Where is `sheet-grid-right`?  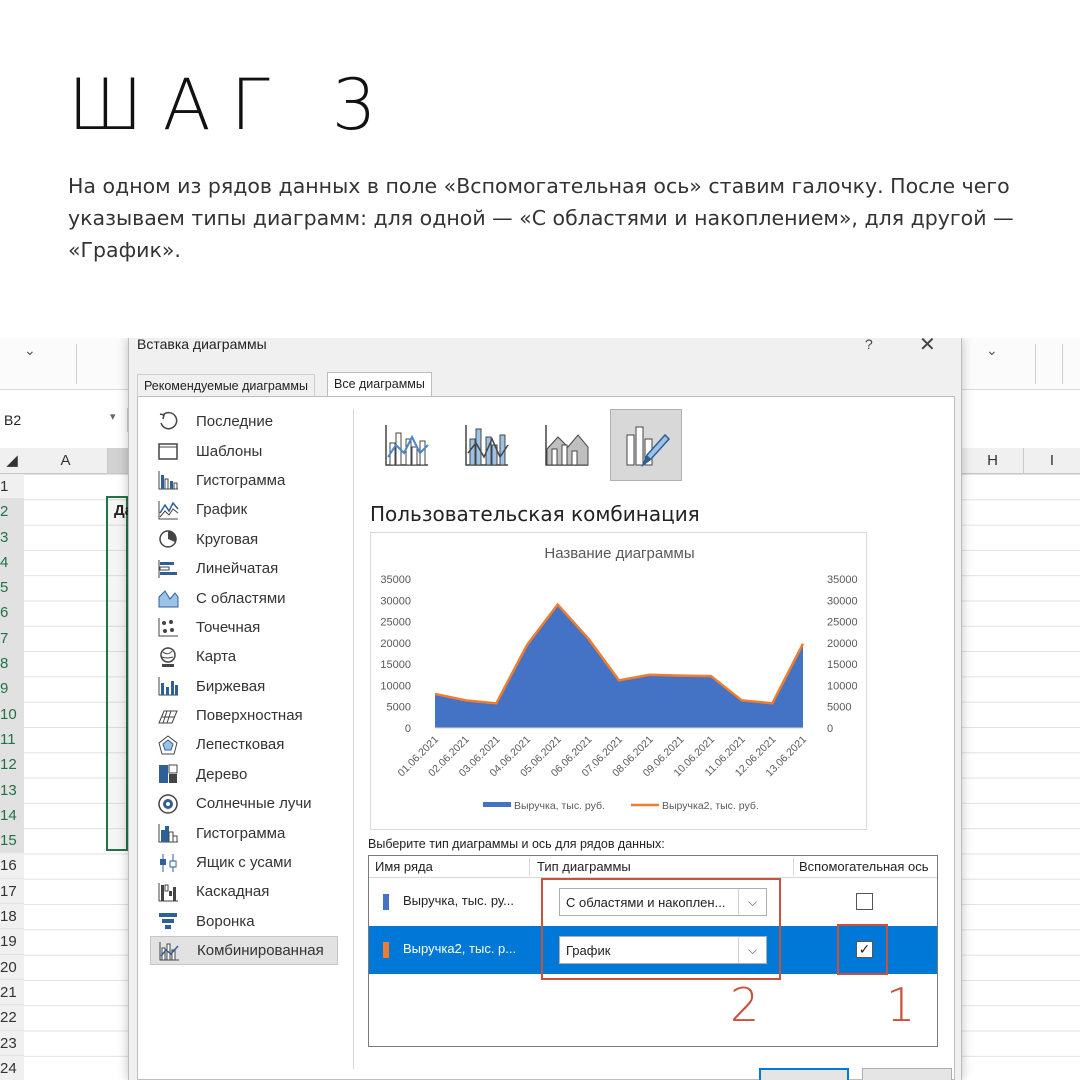
sheet-grid-right is located at coordinates (1021, 777).